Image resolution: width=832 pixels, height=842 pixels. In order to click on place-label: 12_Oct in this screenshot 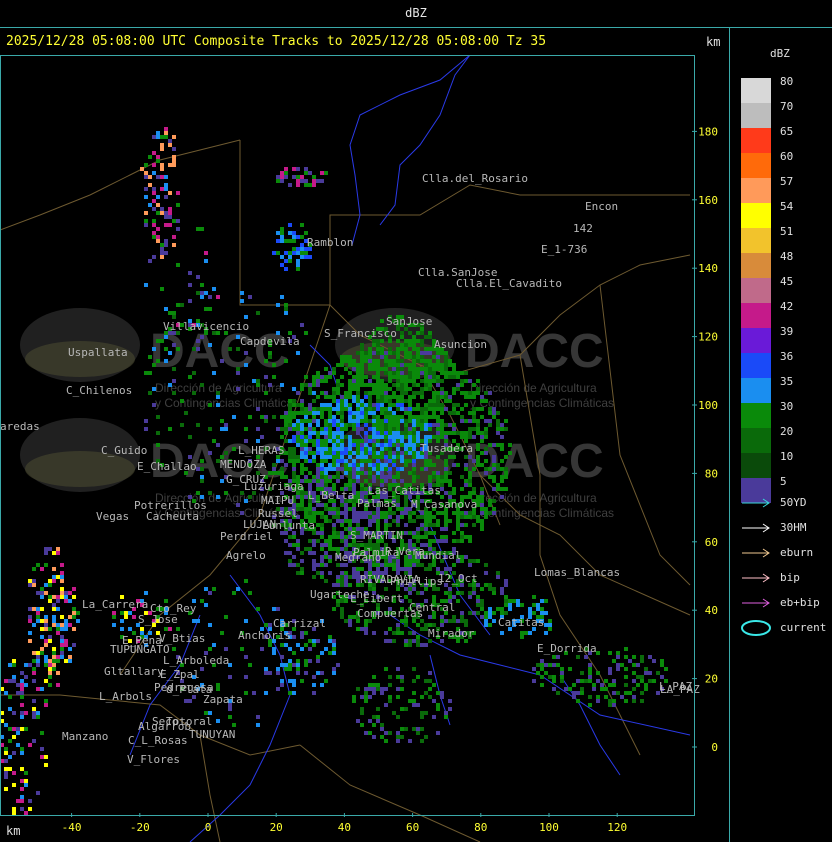, I will do `click(458, 578)`.